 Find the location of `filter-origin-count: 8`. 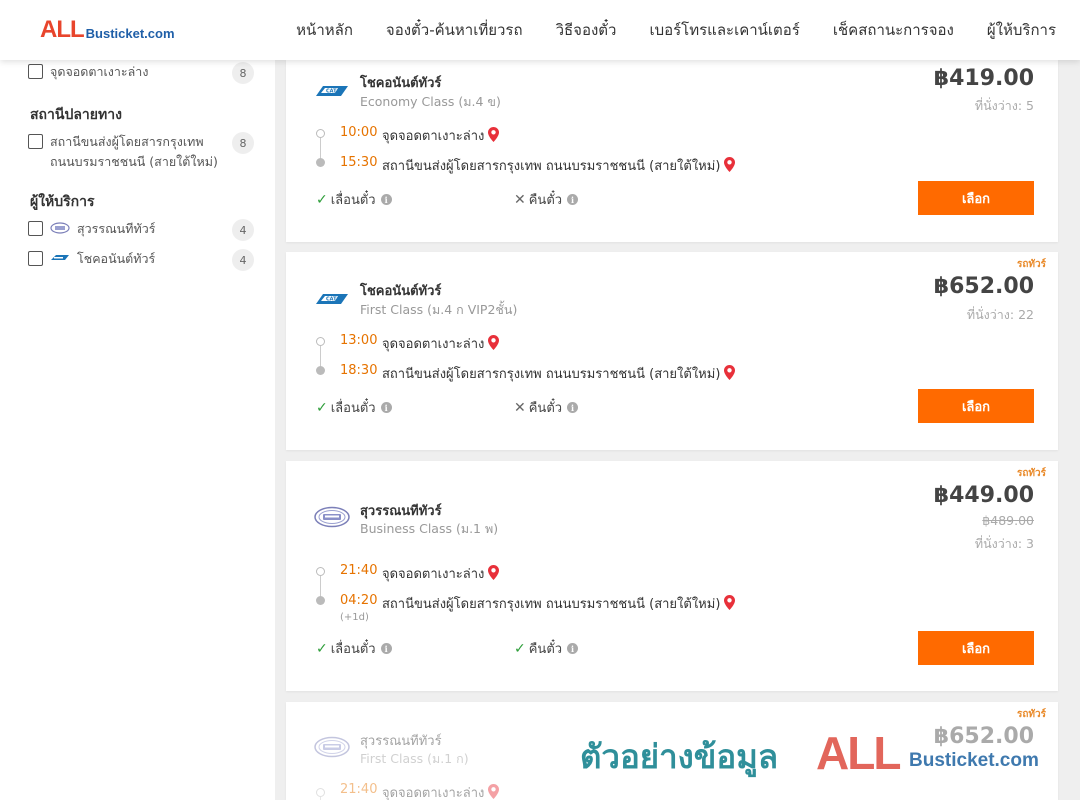

filter-origin-count: 8 is located at coordinates (243, 73).